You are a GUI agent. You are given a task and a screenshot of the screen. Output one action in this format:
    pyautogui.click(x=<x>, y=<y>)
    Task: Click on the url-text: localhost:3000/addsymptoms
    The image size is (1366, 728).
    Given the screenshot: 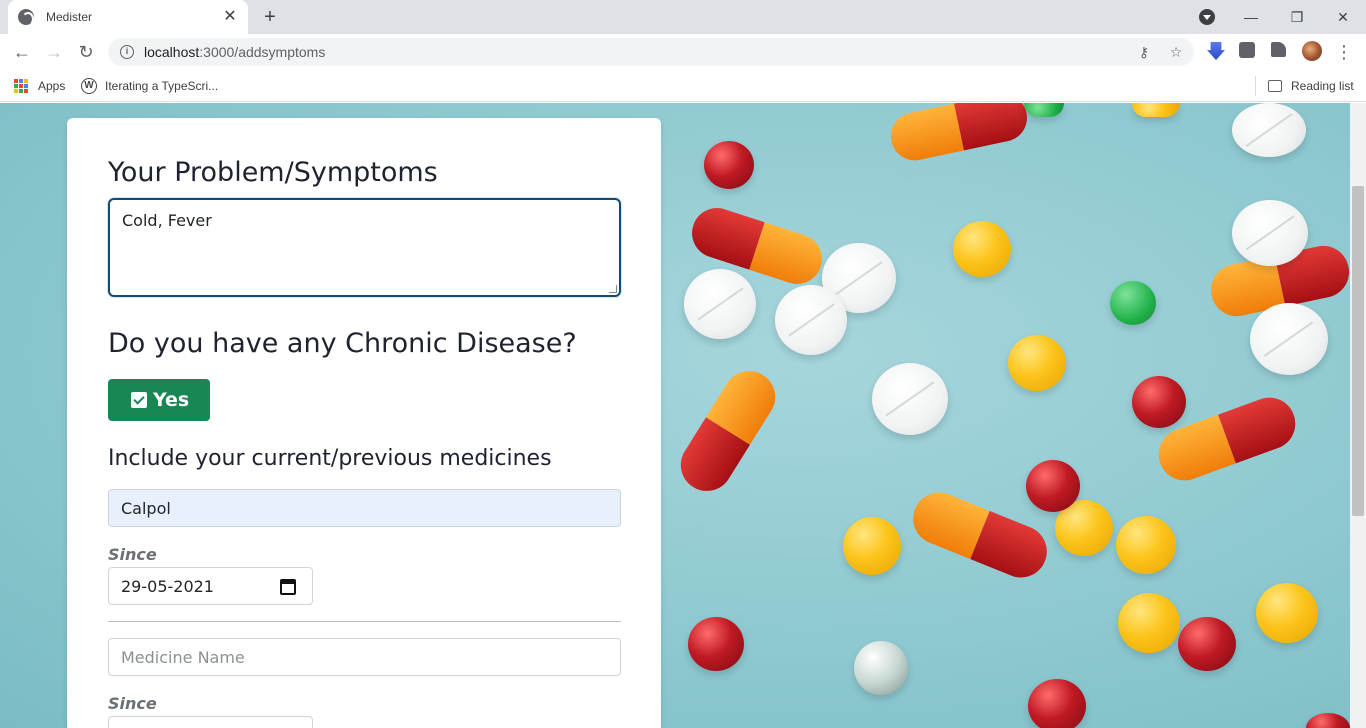 What is the action you would take?
    pyautogui.click(x=234, y=52)
    